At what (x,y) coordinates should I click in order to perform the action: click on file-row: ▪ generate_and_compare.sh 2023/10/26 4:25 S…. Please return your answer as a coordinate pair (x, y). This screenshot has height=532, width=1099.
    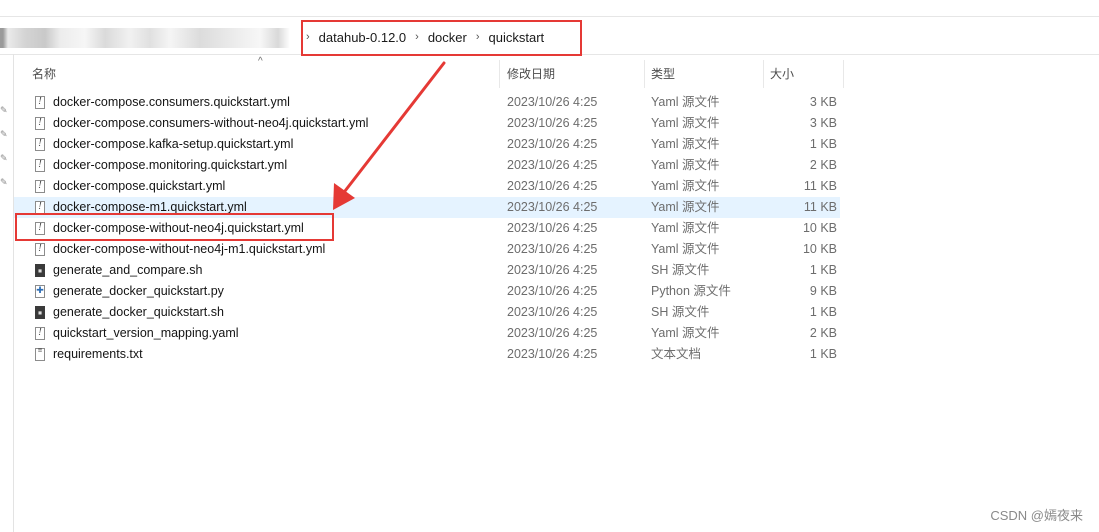
    Looking at the image, I should click on (427, 270).